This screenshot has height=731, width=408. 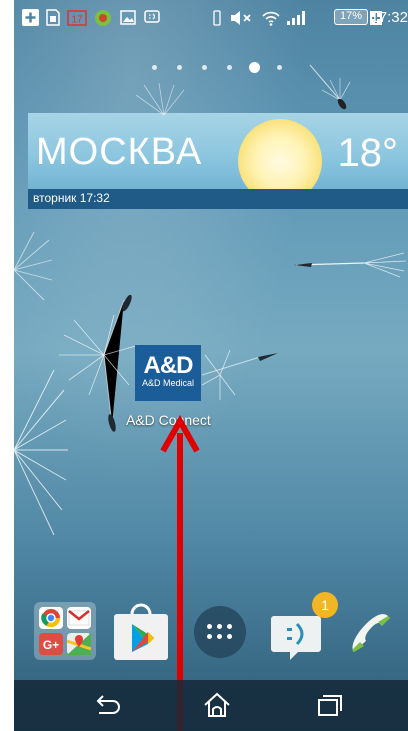 I want to click on status-bar: 17 17% 17:32, so click(x=211, y=19).